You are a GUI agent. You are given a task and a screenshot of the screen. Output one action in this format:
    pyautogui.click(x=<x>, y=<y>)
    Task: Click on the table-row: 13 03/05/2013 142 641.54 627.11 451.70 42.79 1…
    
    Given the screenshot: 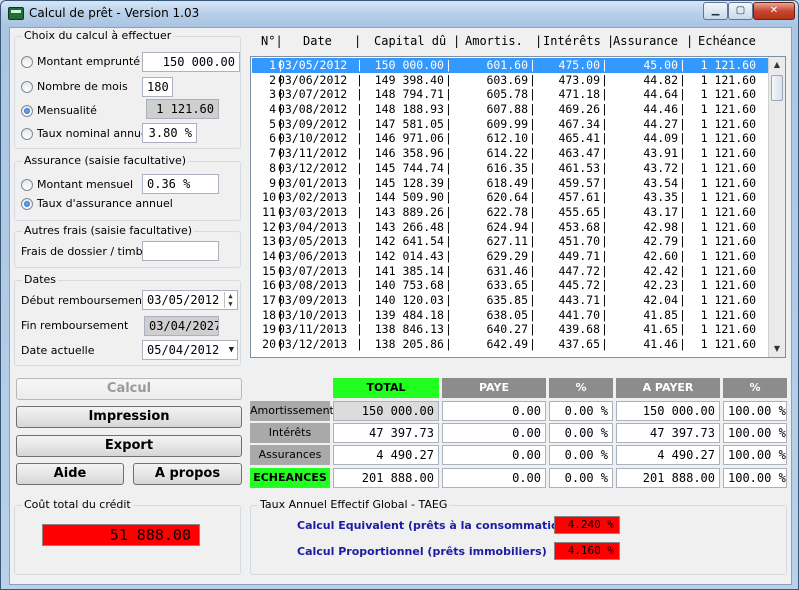 What is the action you would take?
    pyautogui.click(x=510, y=241)
    